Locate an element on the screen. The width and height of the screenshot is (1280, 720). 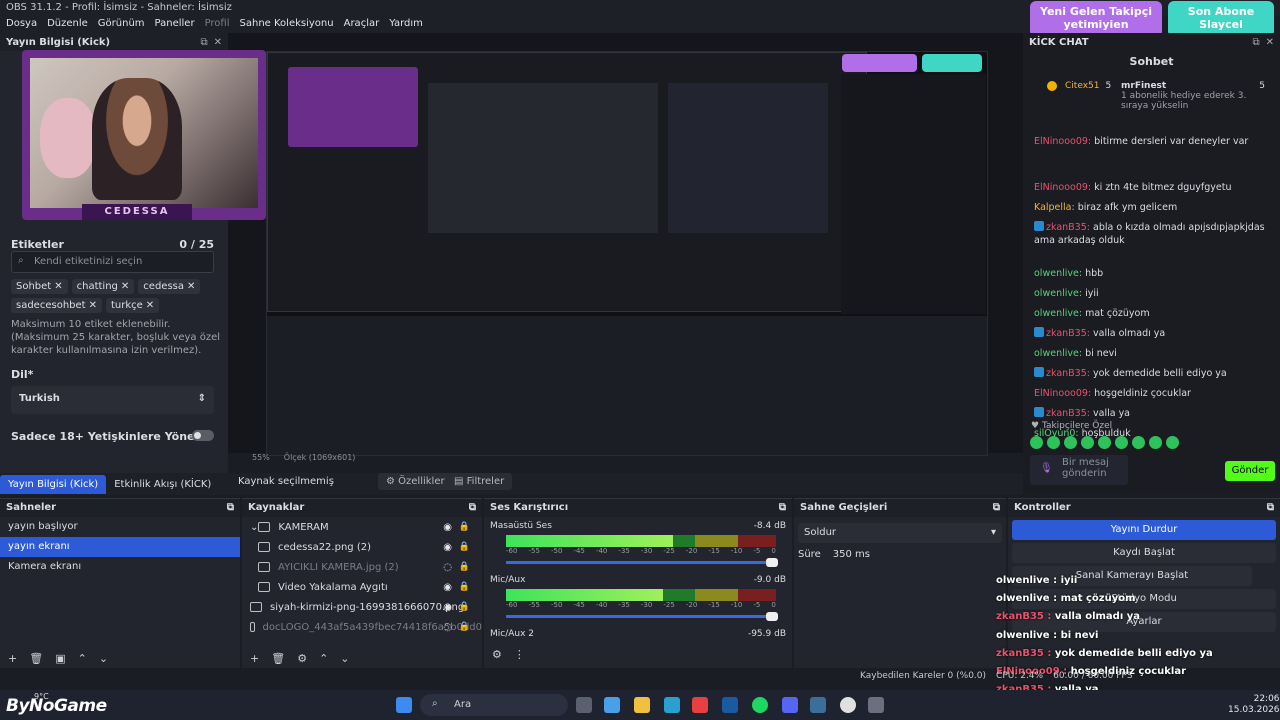
source-row: Video Yakalama Aygıtı ◉ 🔒 is located at coordinates (362, 587).